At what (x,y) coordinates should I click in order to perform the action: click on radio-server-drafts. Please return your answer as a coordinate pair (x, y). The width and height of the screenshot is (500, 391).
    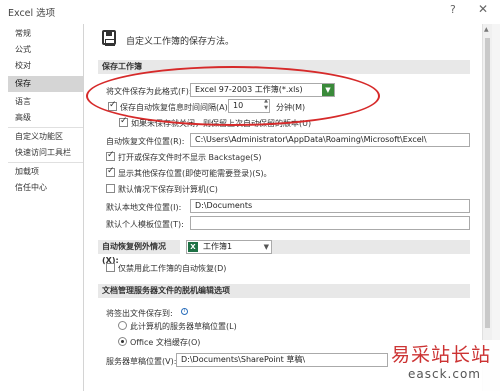
    Looking at the image, I should click on (122, 325).